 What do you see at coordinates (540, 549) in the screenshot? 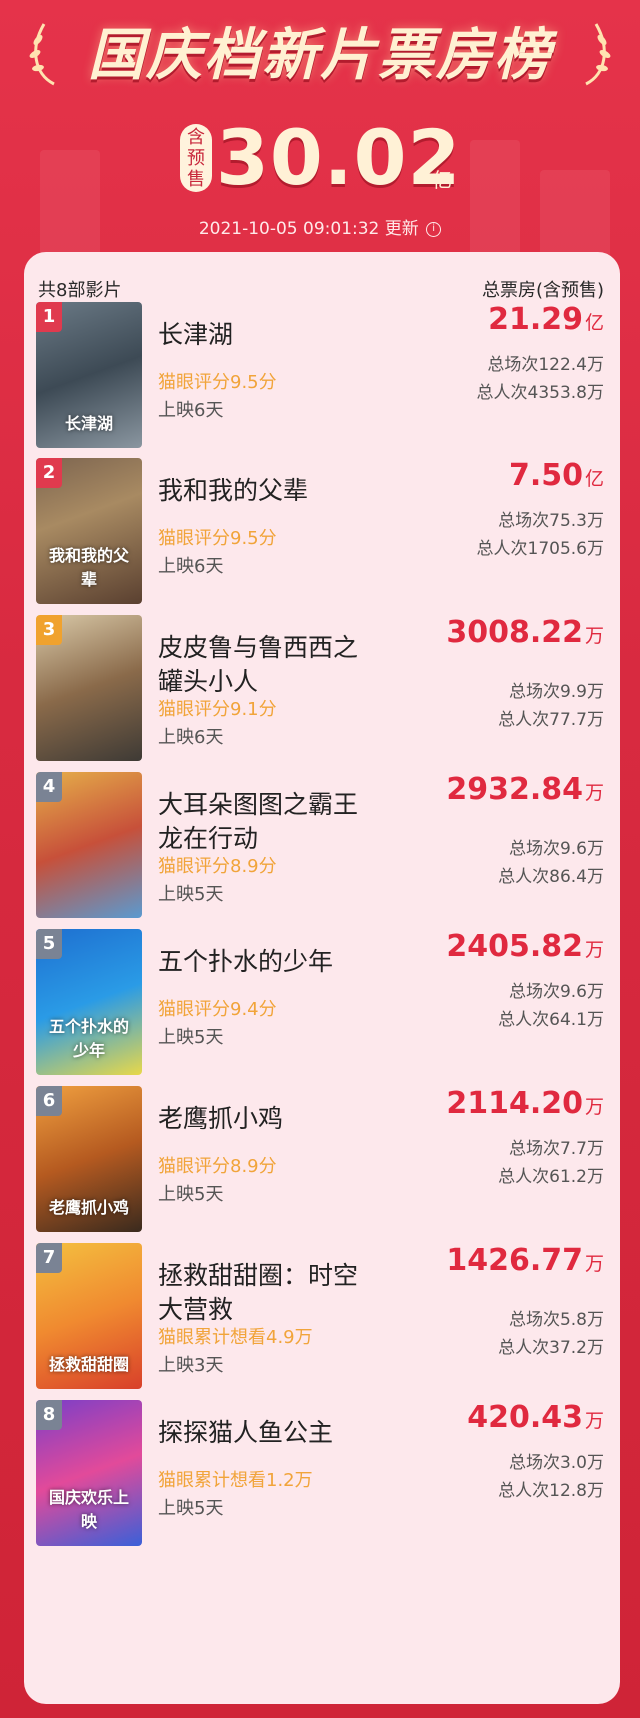
I see `total-admissions: 总人次1705.6万` at bounding box center [540, 549].